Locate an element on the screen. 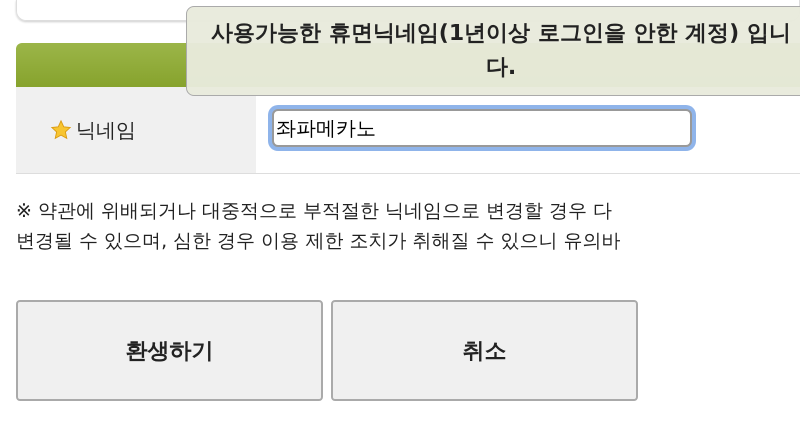  cancel-button: 취소 is located at coordinates (484, 350).